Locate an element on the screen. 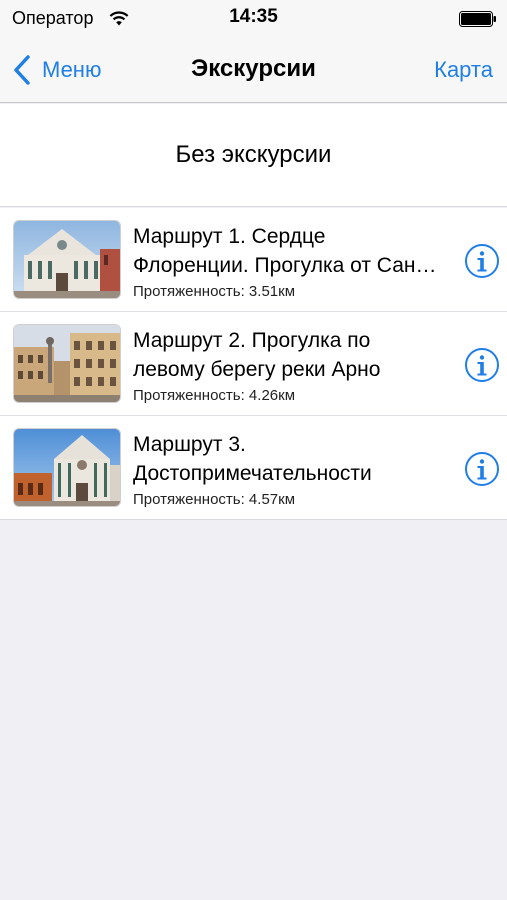  page-title: Экскурсии is located at coordinates (253, 68).